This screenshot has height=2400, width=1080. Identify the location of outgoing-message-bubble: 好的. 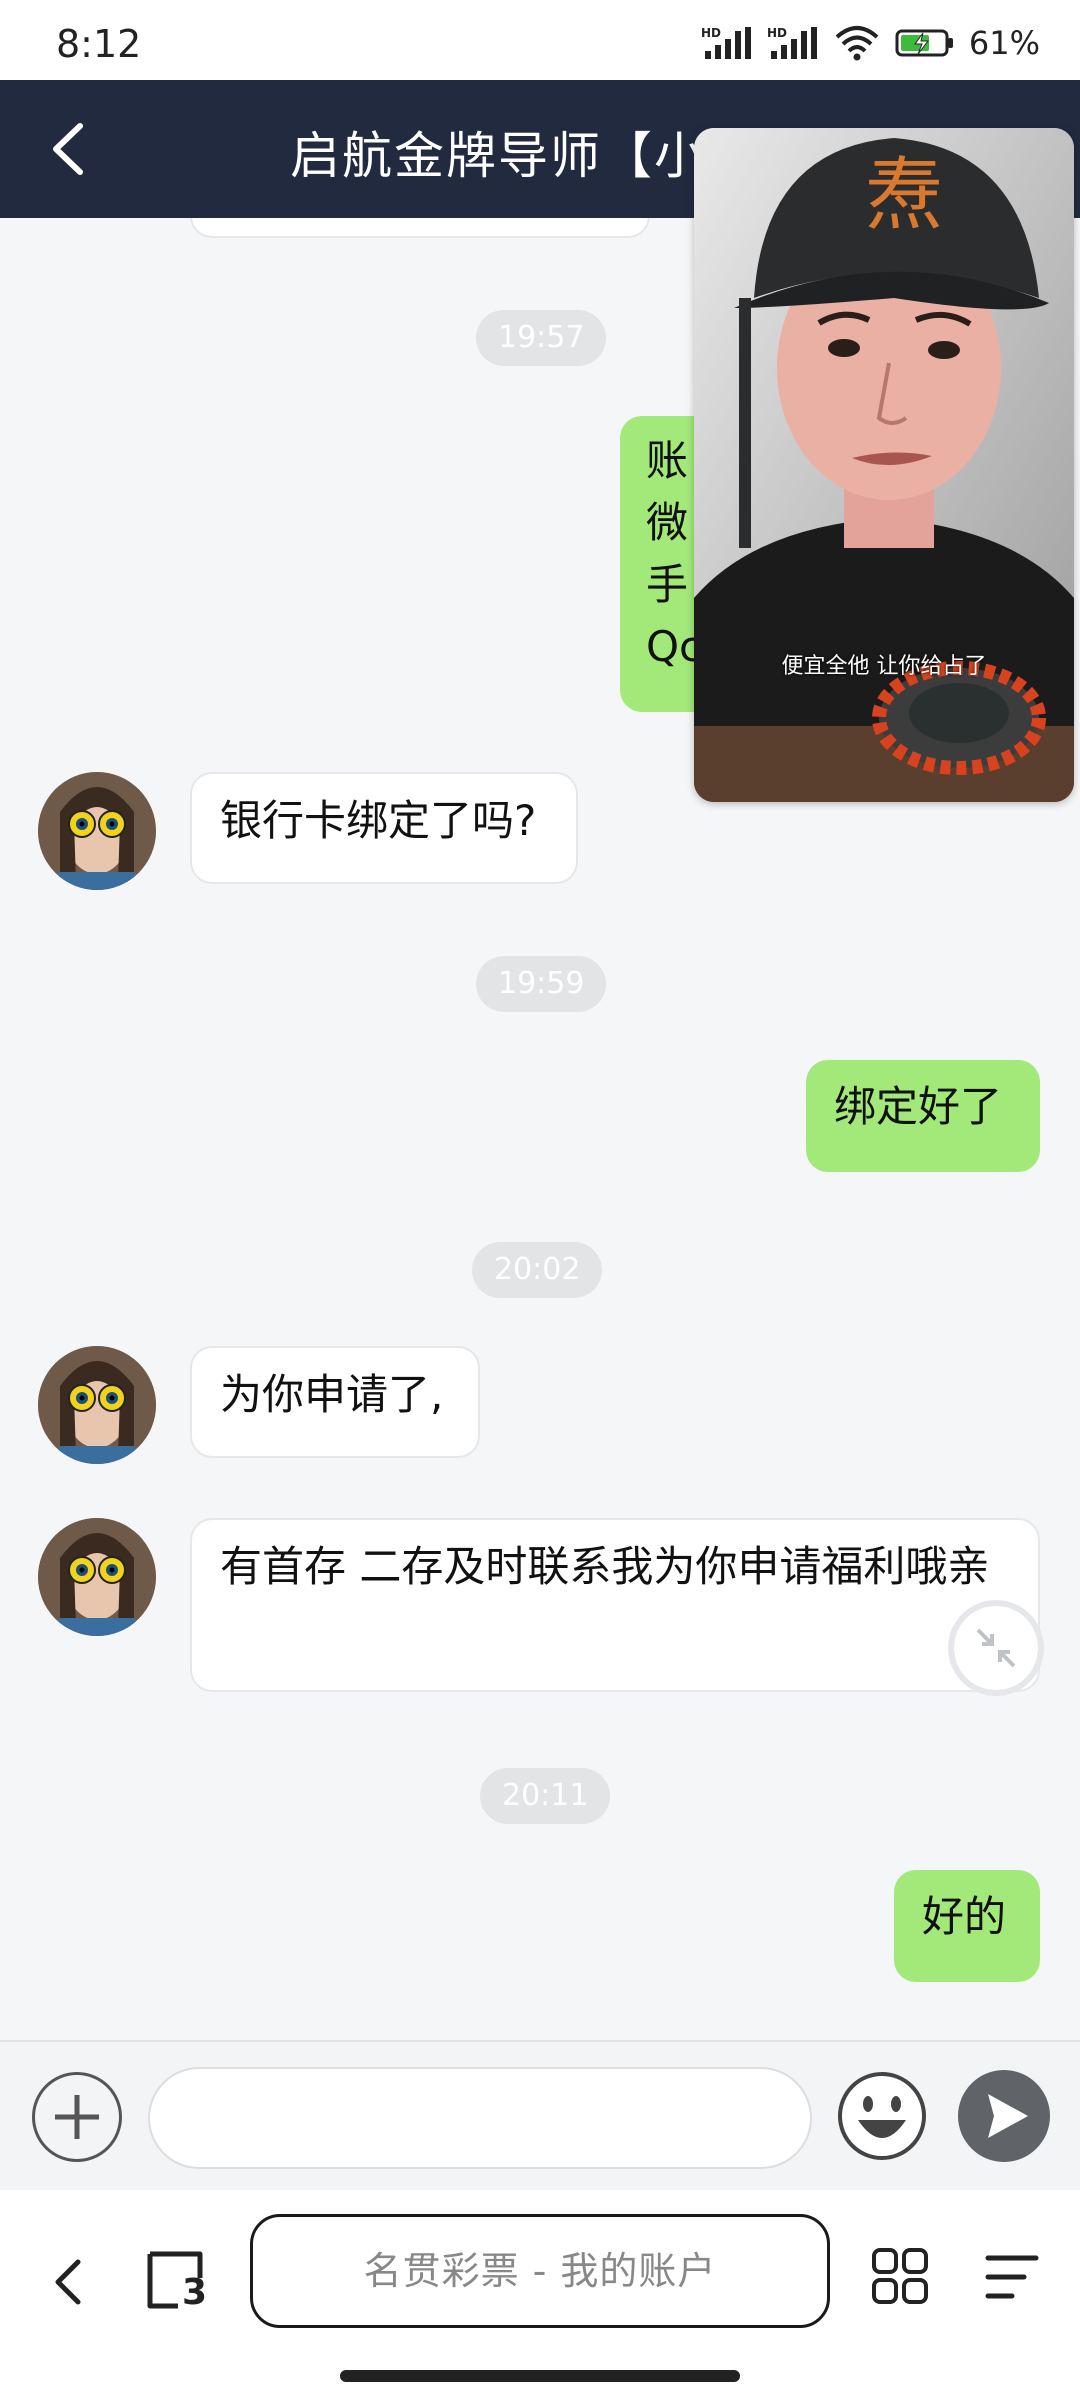
(967, 1926).